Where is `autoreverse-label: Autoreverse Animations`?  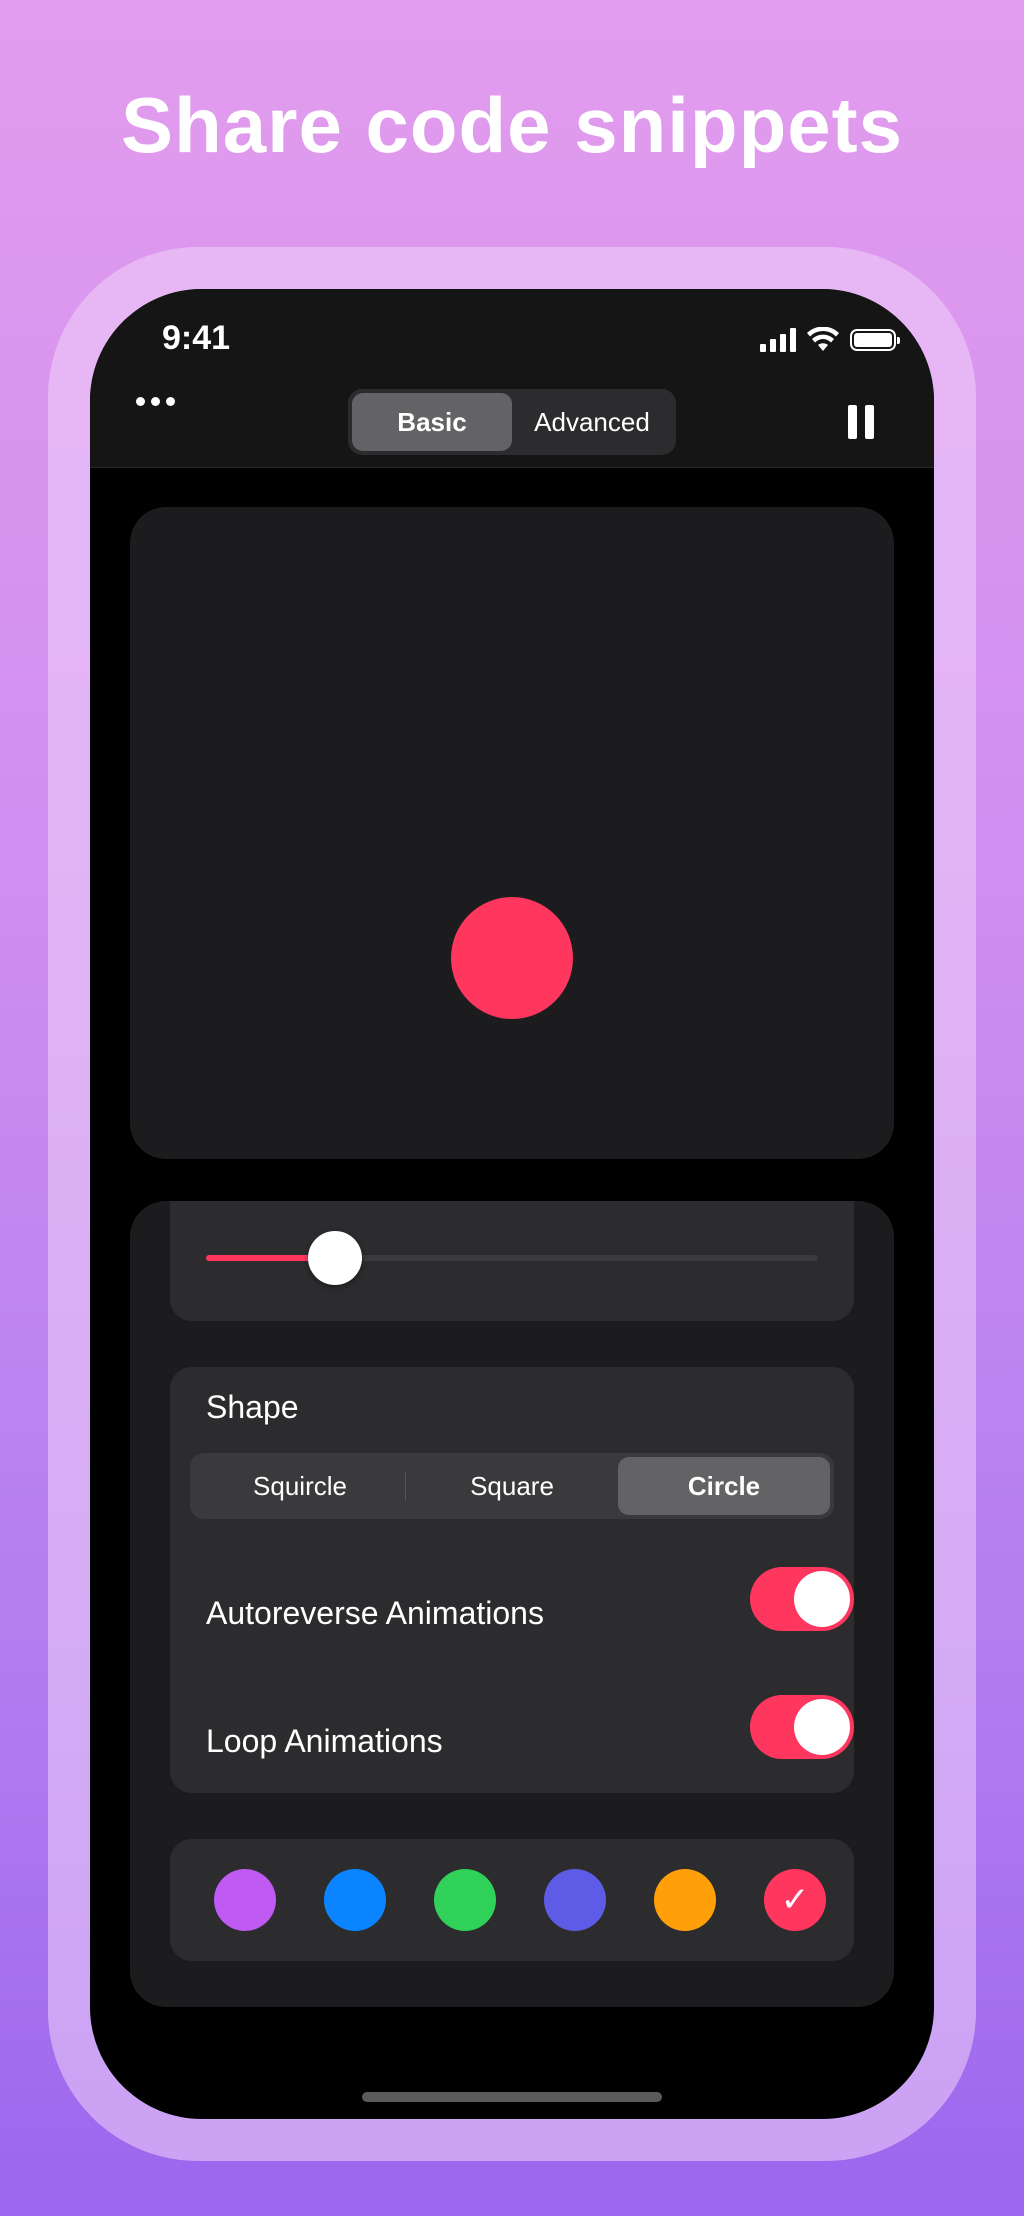 autoreverse-label: Autoreverse Animations is located at coordinates (375, 1613).